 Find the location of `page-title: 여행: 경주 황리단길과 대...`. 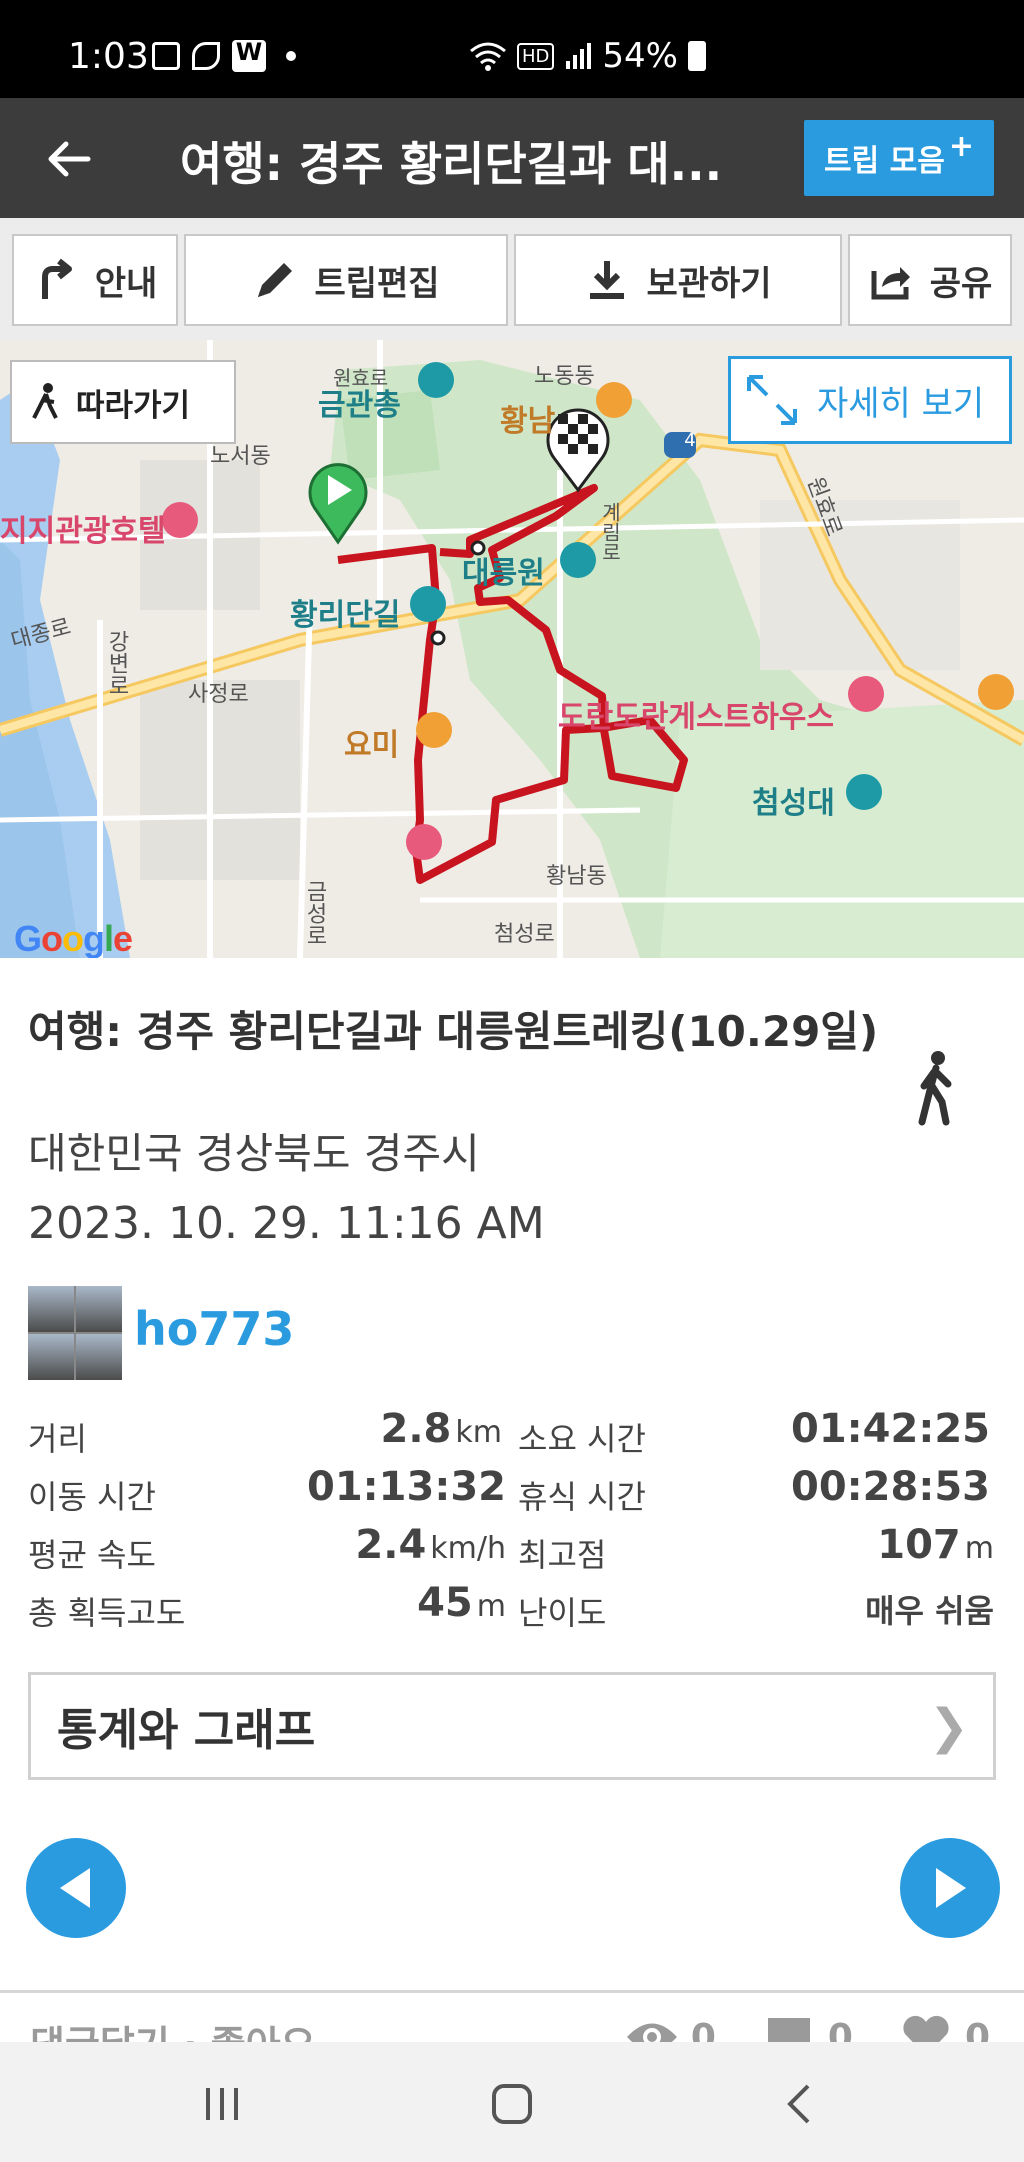

page-title: 여행: 경주 황리단길과 대... is located at coordinates (451, 164).